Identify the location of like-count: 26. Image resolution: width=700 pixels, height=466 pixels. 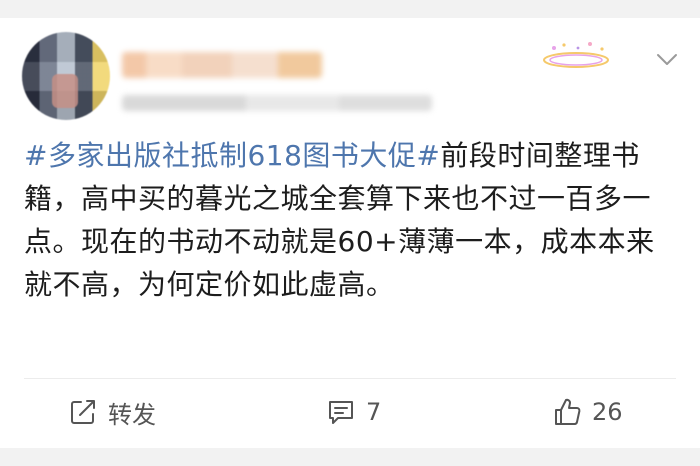
(607, 412).